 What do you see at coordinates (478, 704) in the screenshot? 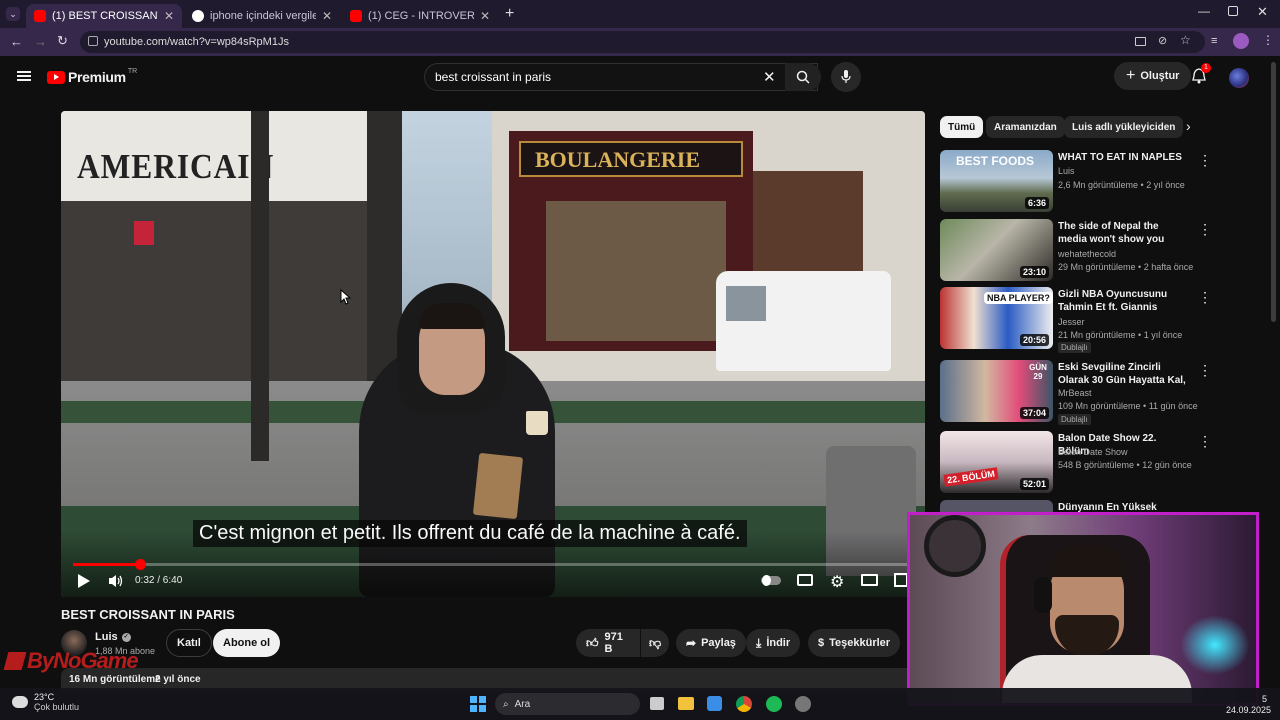
I see `windows-start-icon` at bounding box center [478, 704].